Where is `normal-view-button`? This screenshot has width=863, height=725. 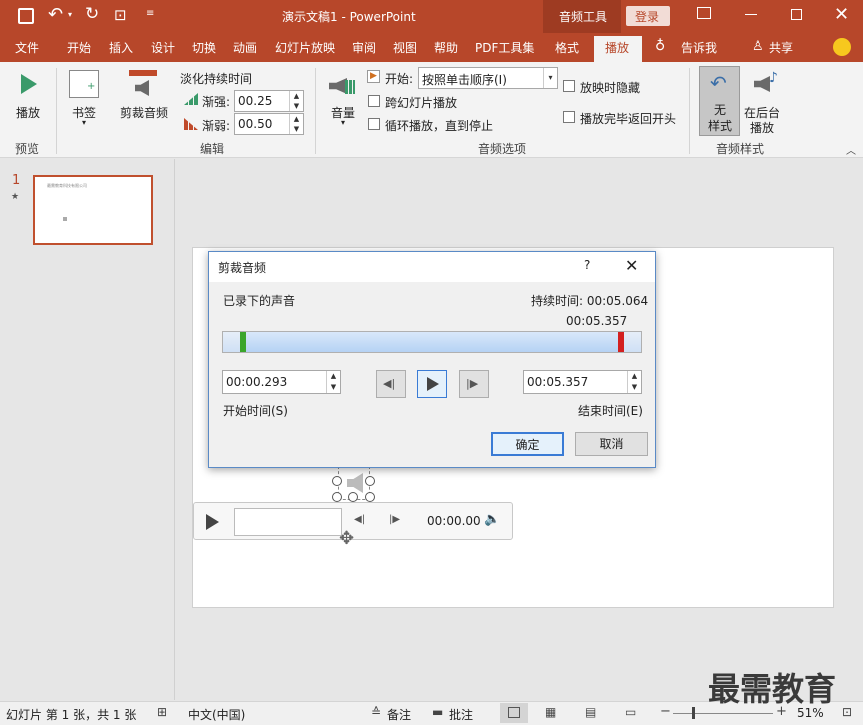 normal-view-button is located at coordinates (514, 713).